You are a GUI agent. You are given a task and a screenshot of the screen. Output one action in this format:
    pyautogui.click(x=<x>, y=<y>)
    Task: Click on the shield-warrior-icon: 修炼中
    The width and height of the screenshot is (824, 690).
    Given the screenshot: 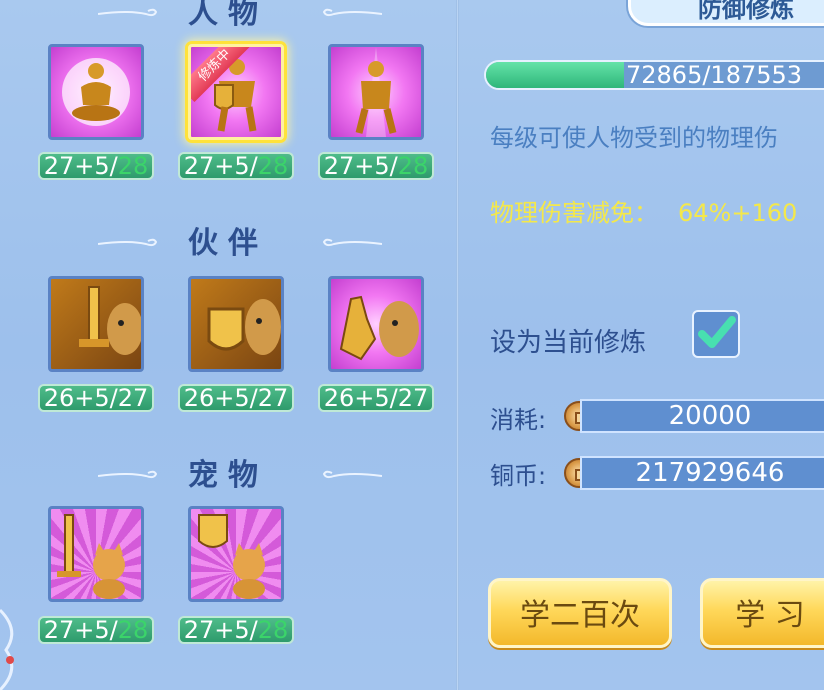 What is the action you would take?
    pyautogui.click(x=236, y=92)
    